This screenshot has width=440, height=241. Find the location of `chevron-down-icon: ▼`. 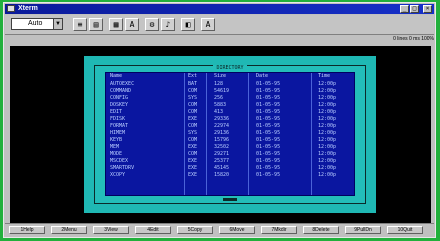

chevron-down-icon: ▼ is located at coordinates (57, 24).